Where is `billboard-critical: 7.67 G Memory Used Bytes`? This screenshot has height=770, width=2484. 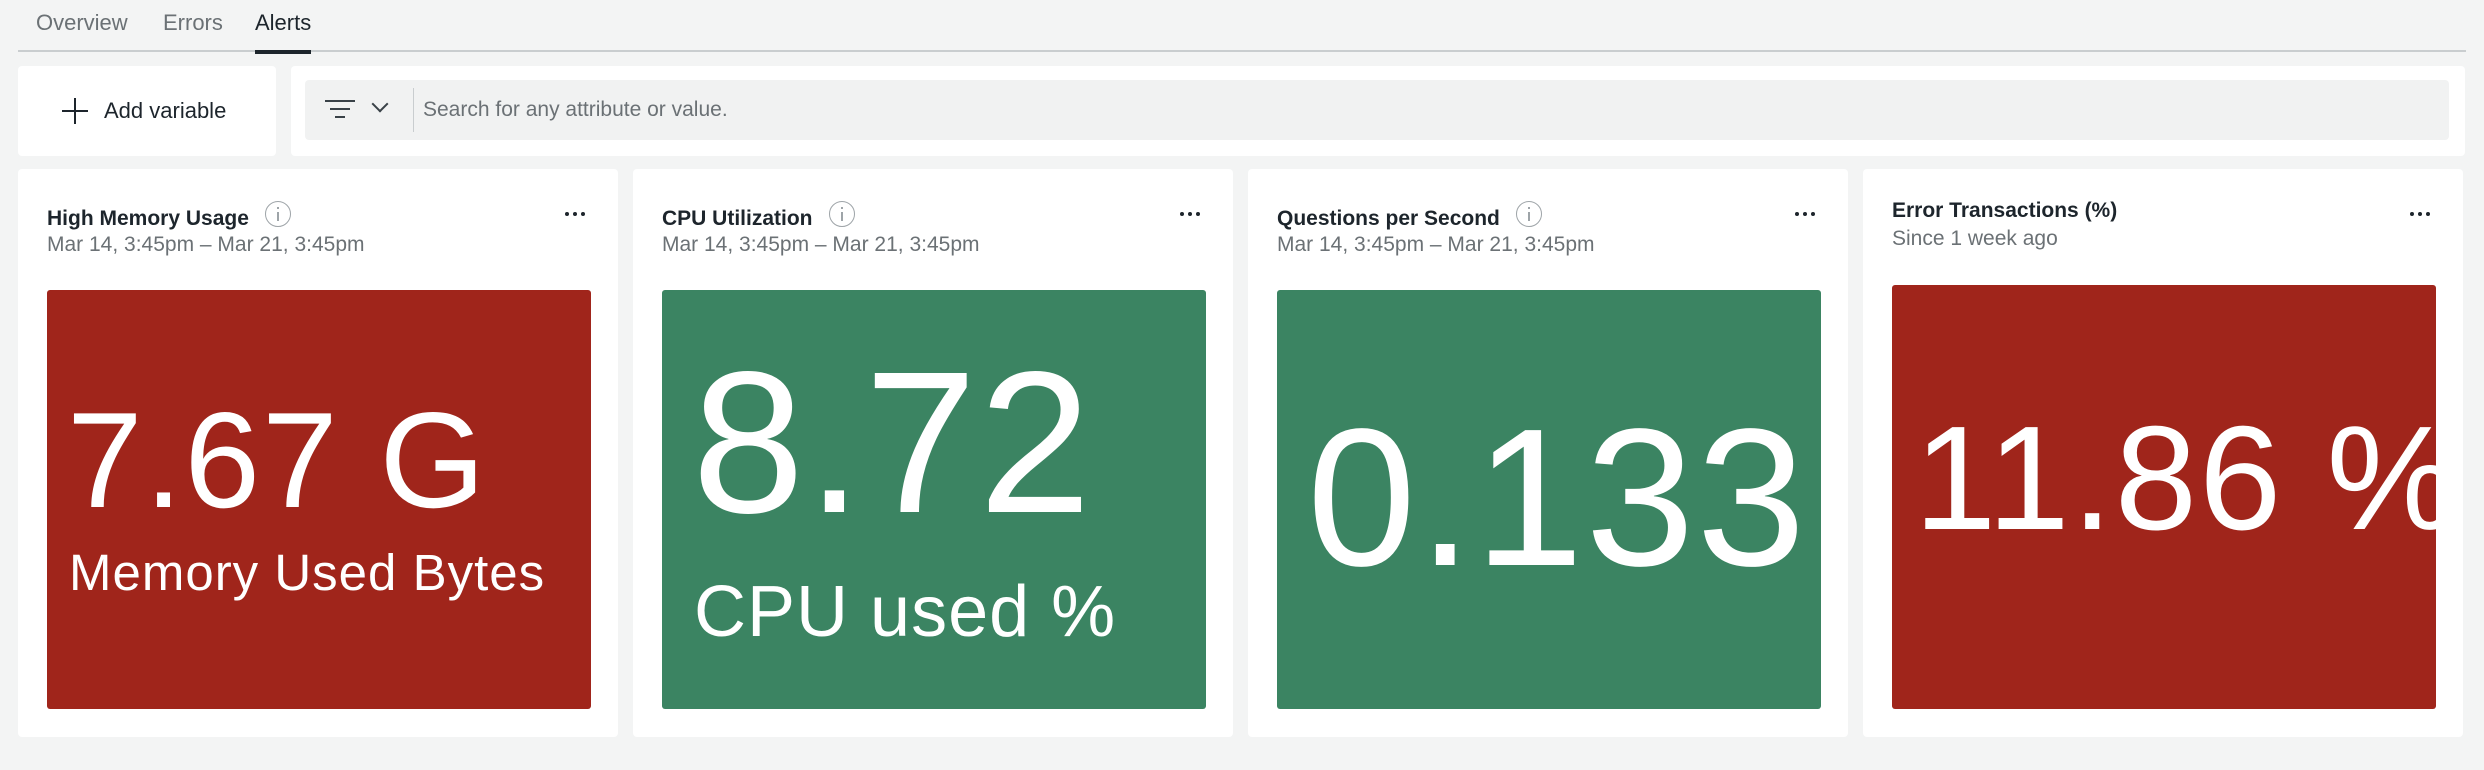
billboard-critical: 7.67 G Memory Used Bytes is located at coordinates (319, 499).